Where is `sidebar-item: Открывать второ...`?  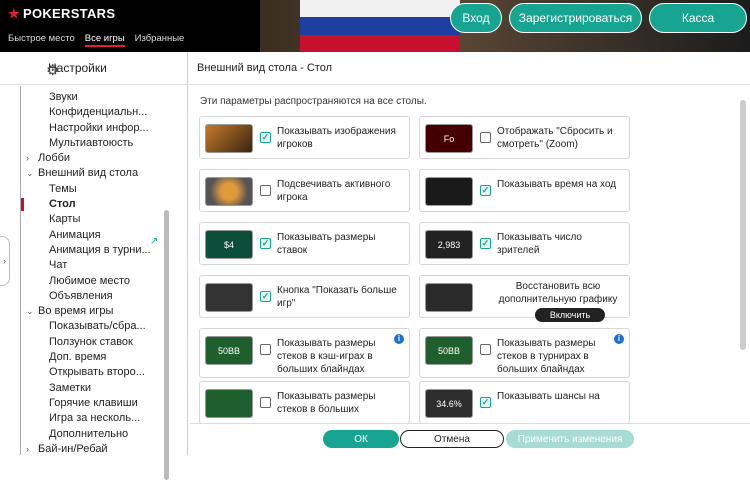 sidebar-item: Открывать второ... is located at coordinates (95, 372).